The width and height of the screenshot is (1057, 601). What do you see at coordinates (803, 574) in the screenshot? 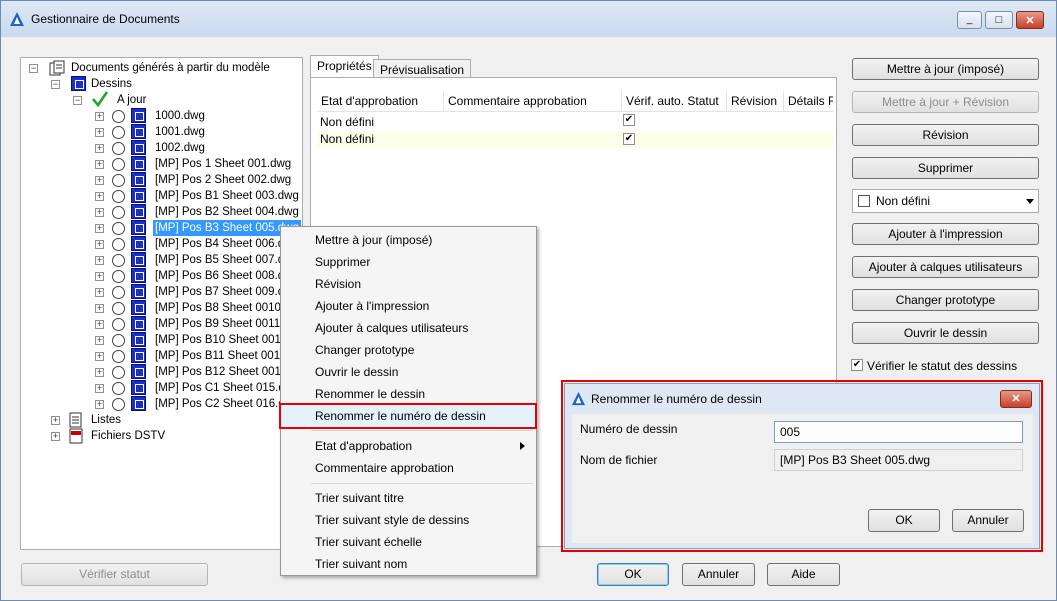
I see `help-button: Aide` at bounding box center [803, 574].